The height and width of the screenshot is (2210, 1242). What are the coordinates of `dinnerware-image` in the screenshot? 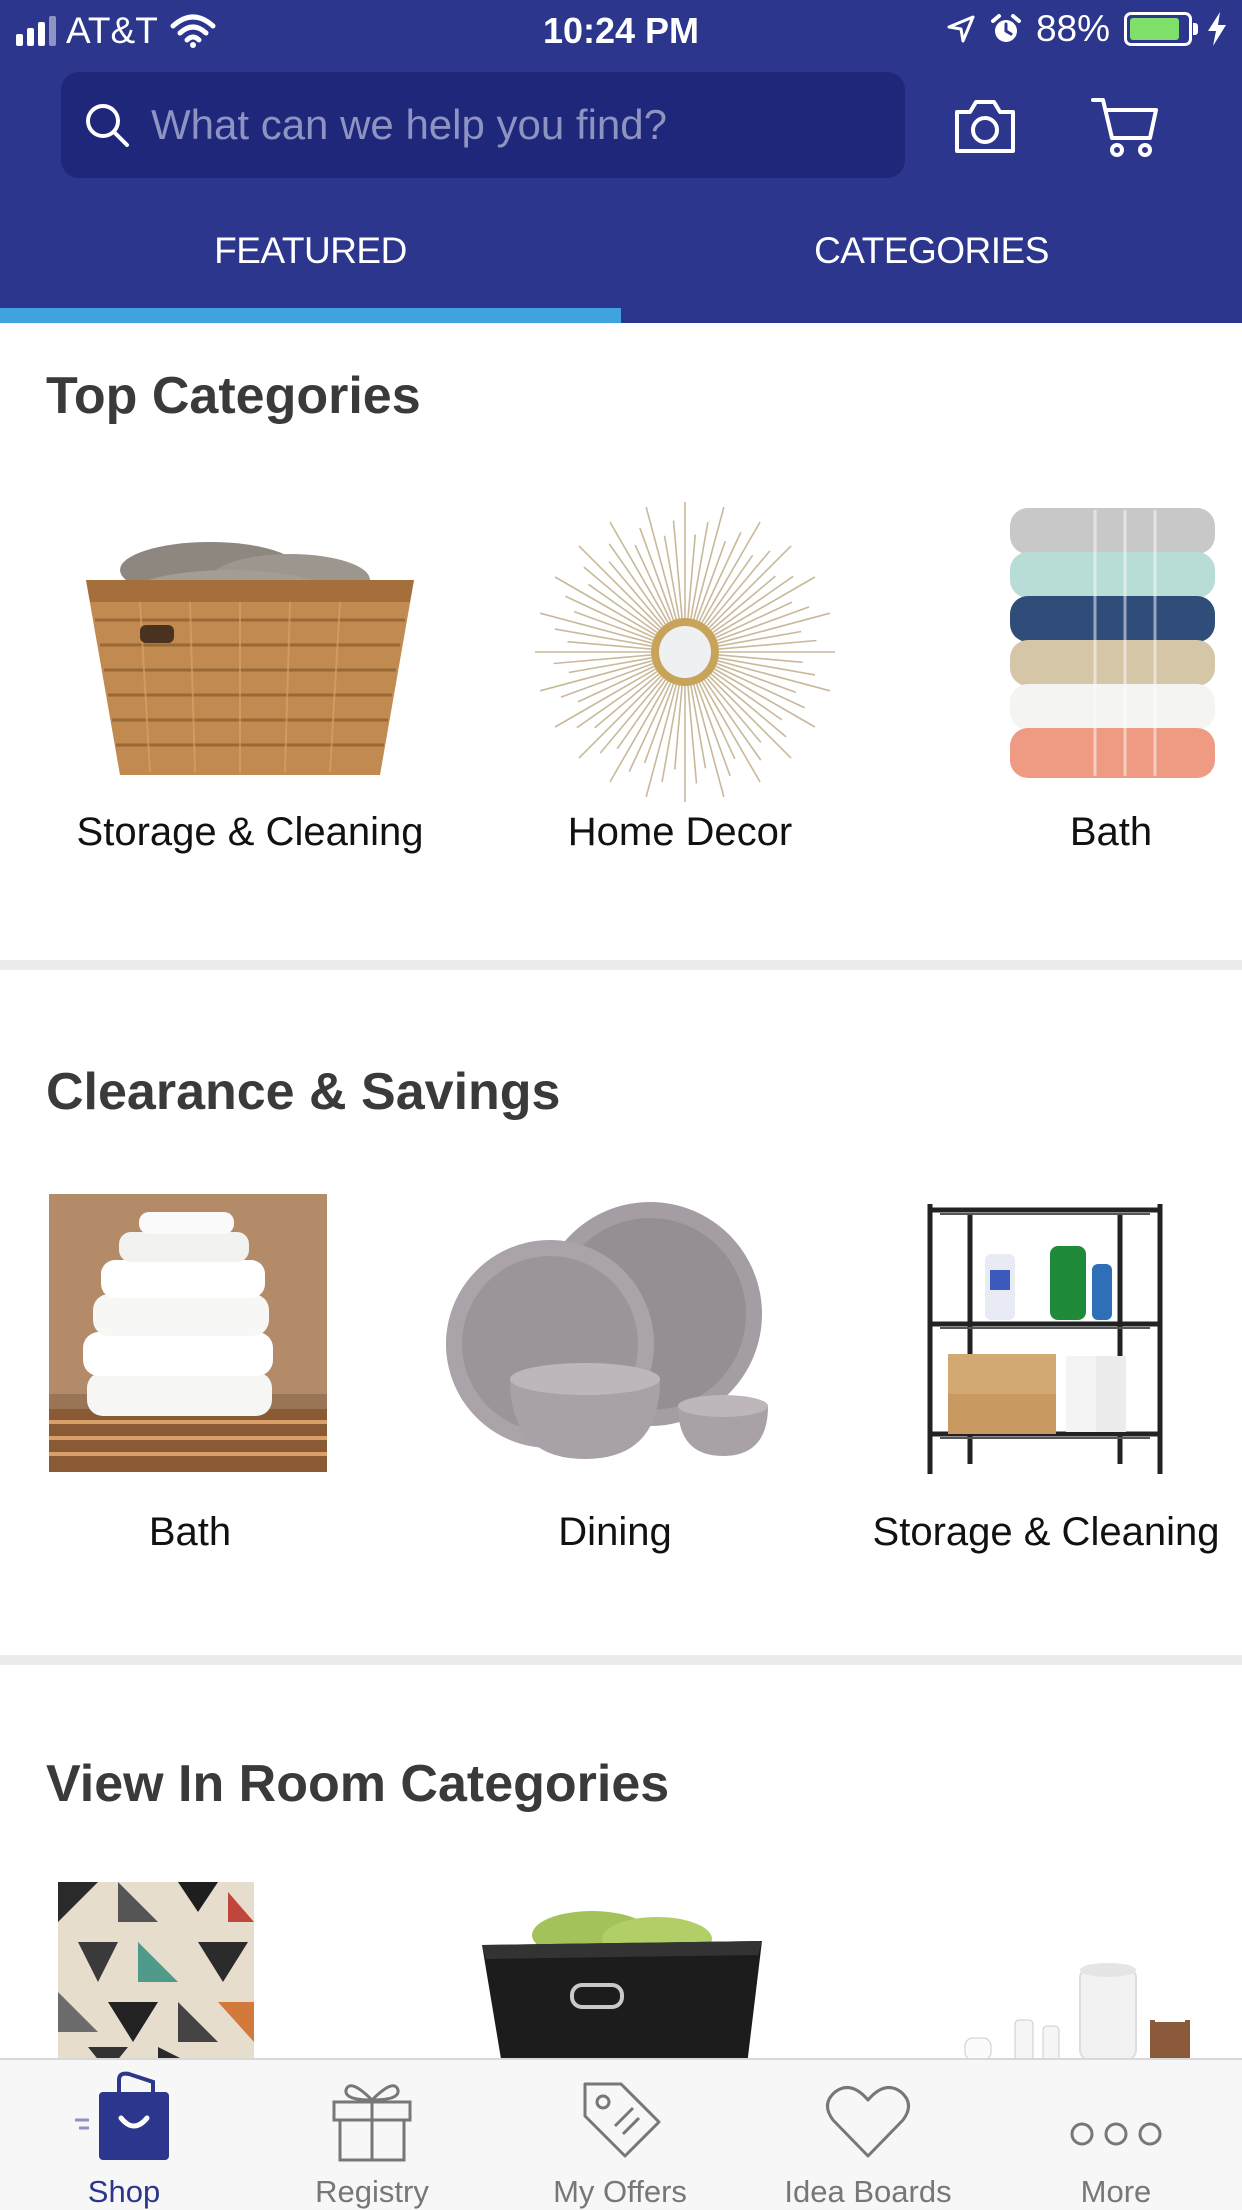 It's located at (607, 1330).